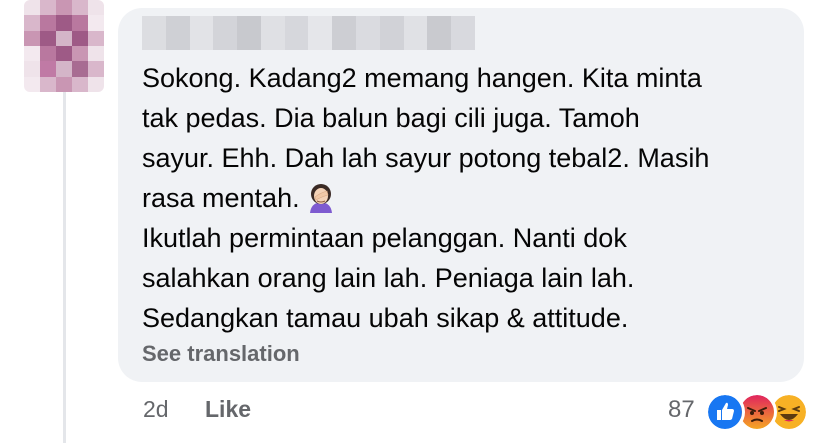 The image size is (827, 443). I want to click on like-button: Like, so click(228, 409).